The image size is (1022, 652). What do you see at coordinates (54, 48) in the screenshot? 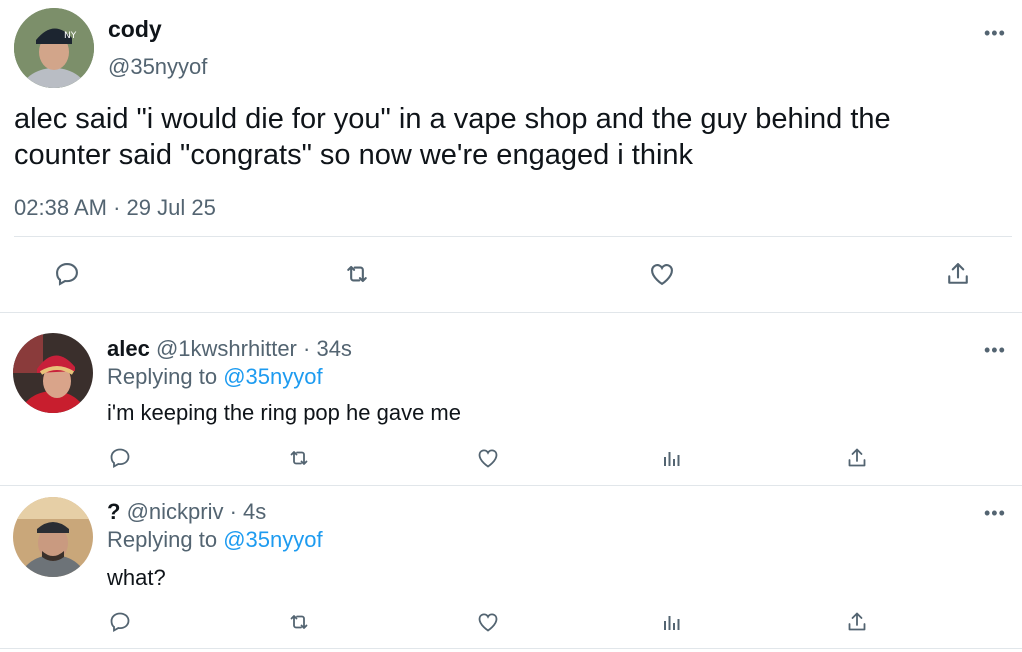
I see `avatar: NY` at bounding box center [54, 48].